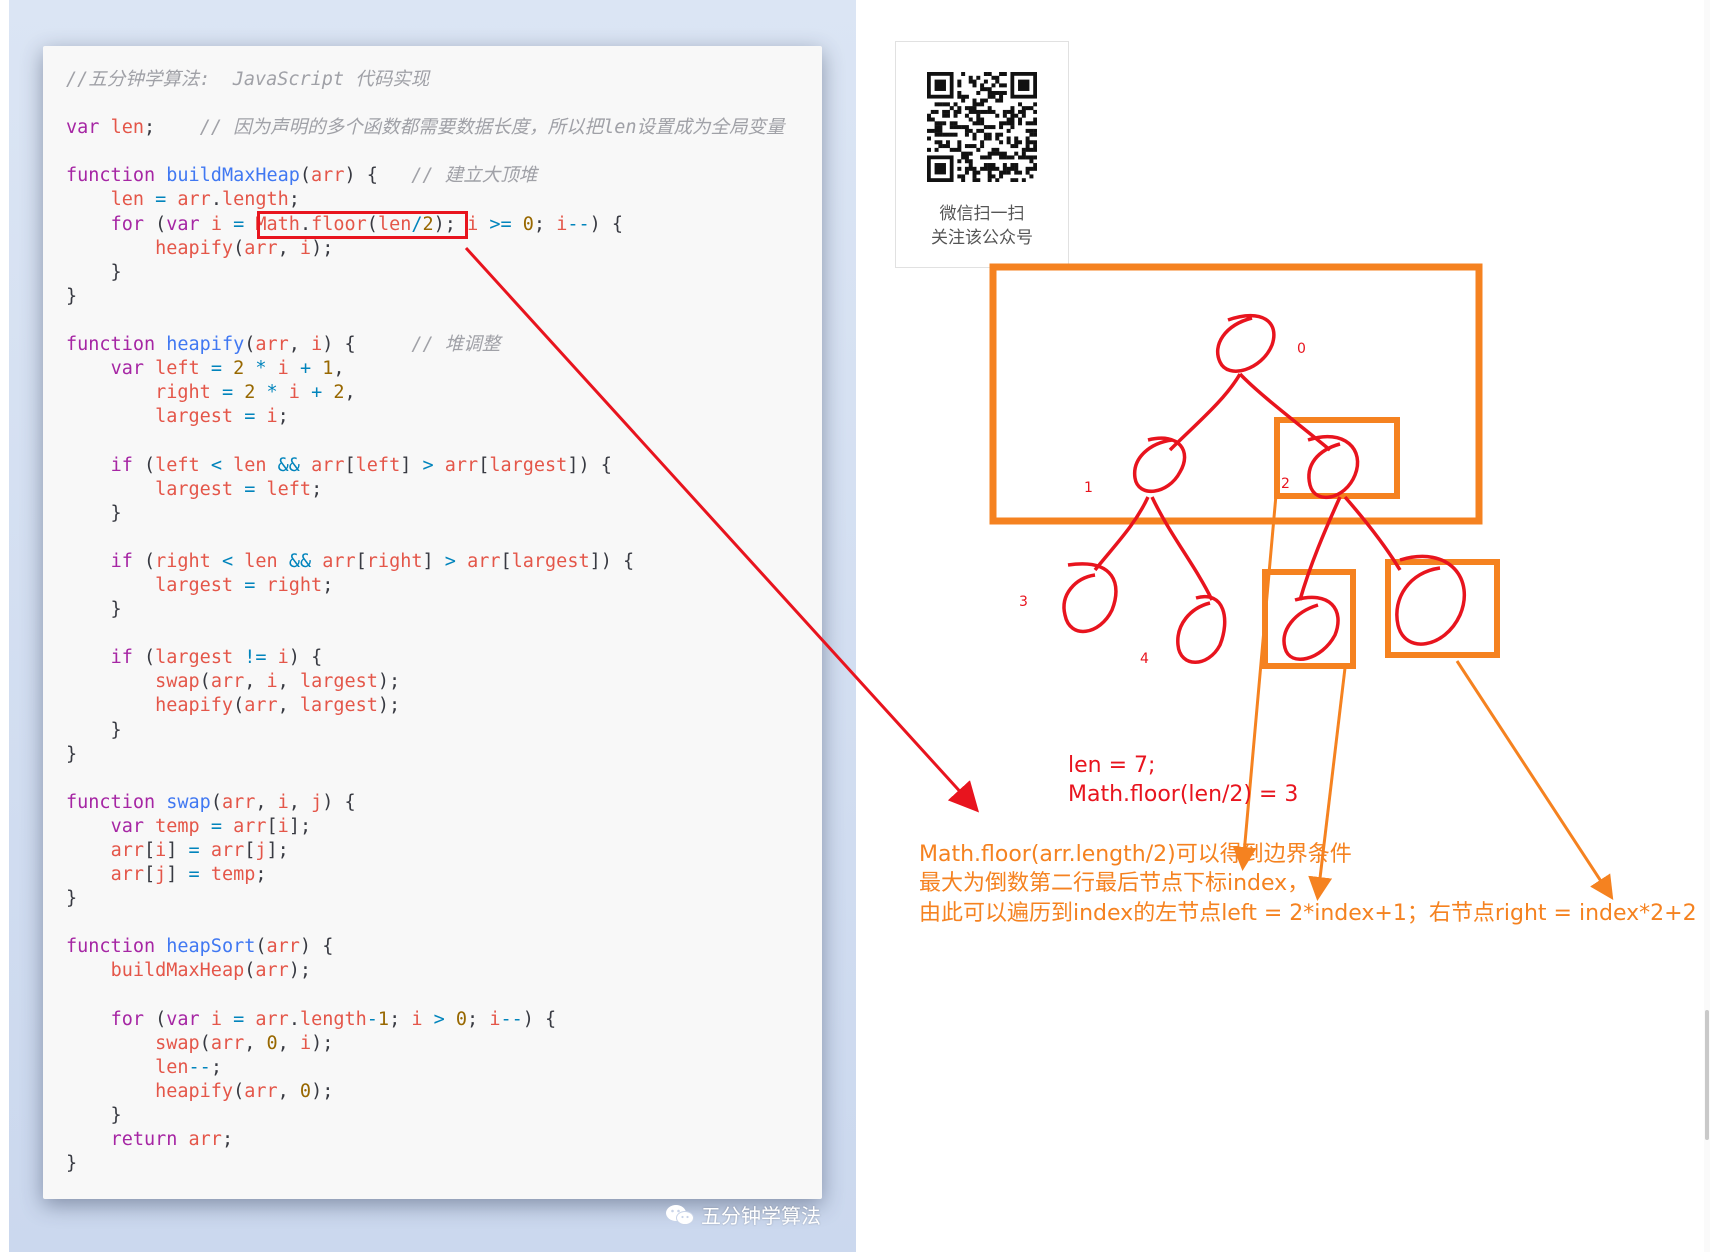 This screenshot has width=1710, height=1252. What do you see at coordinates (1285, 484) in the screenshot?
I see `tree-label: 2` at bounding box center [1285, 484].